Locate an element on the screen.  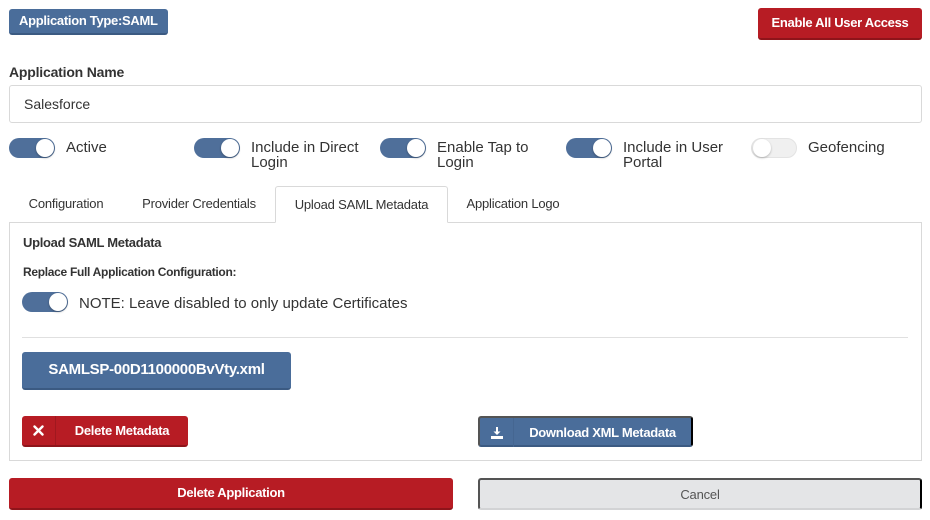
delete-metadata-label: Delete Metadata is located at coordinates (122, 430).